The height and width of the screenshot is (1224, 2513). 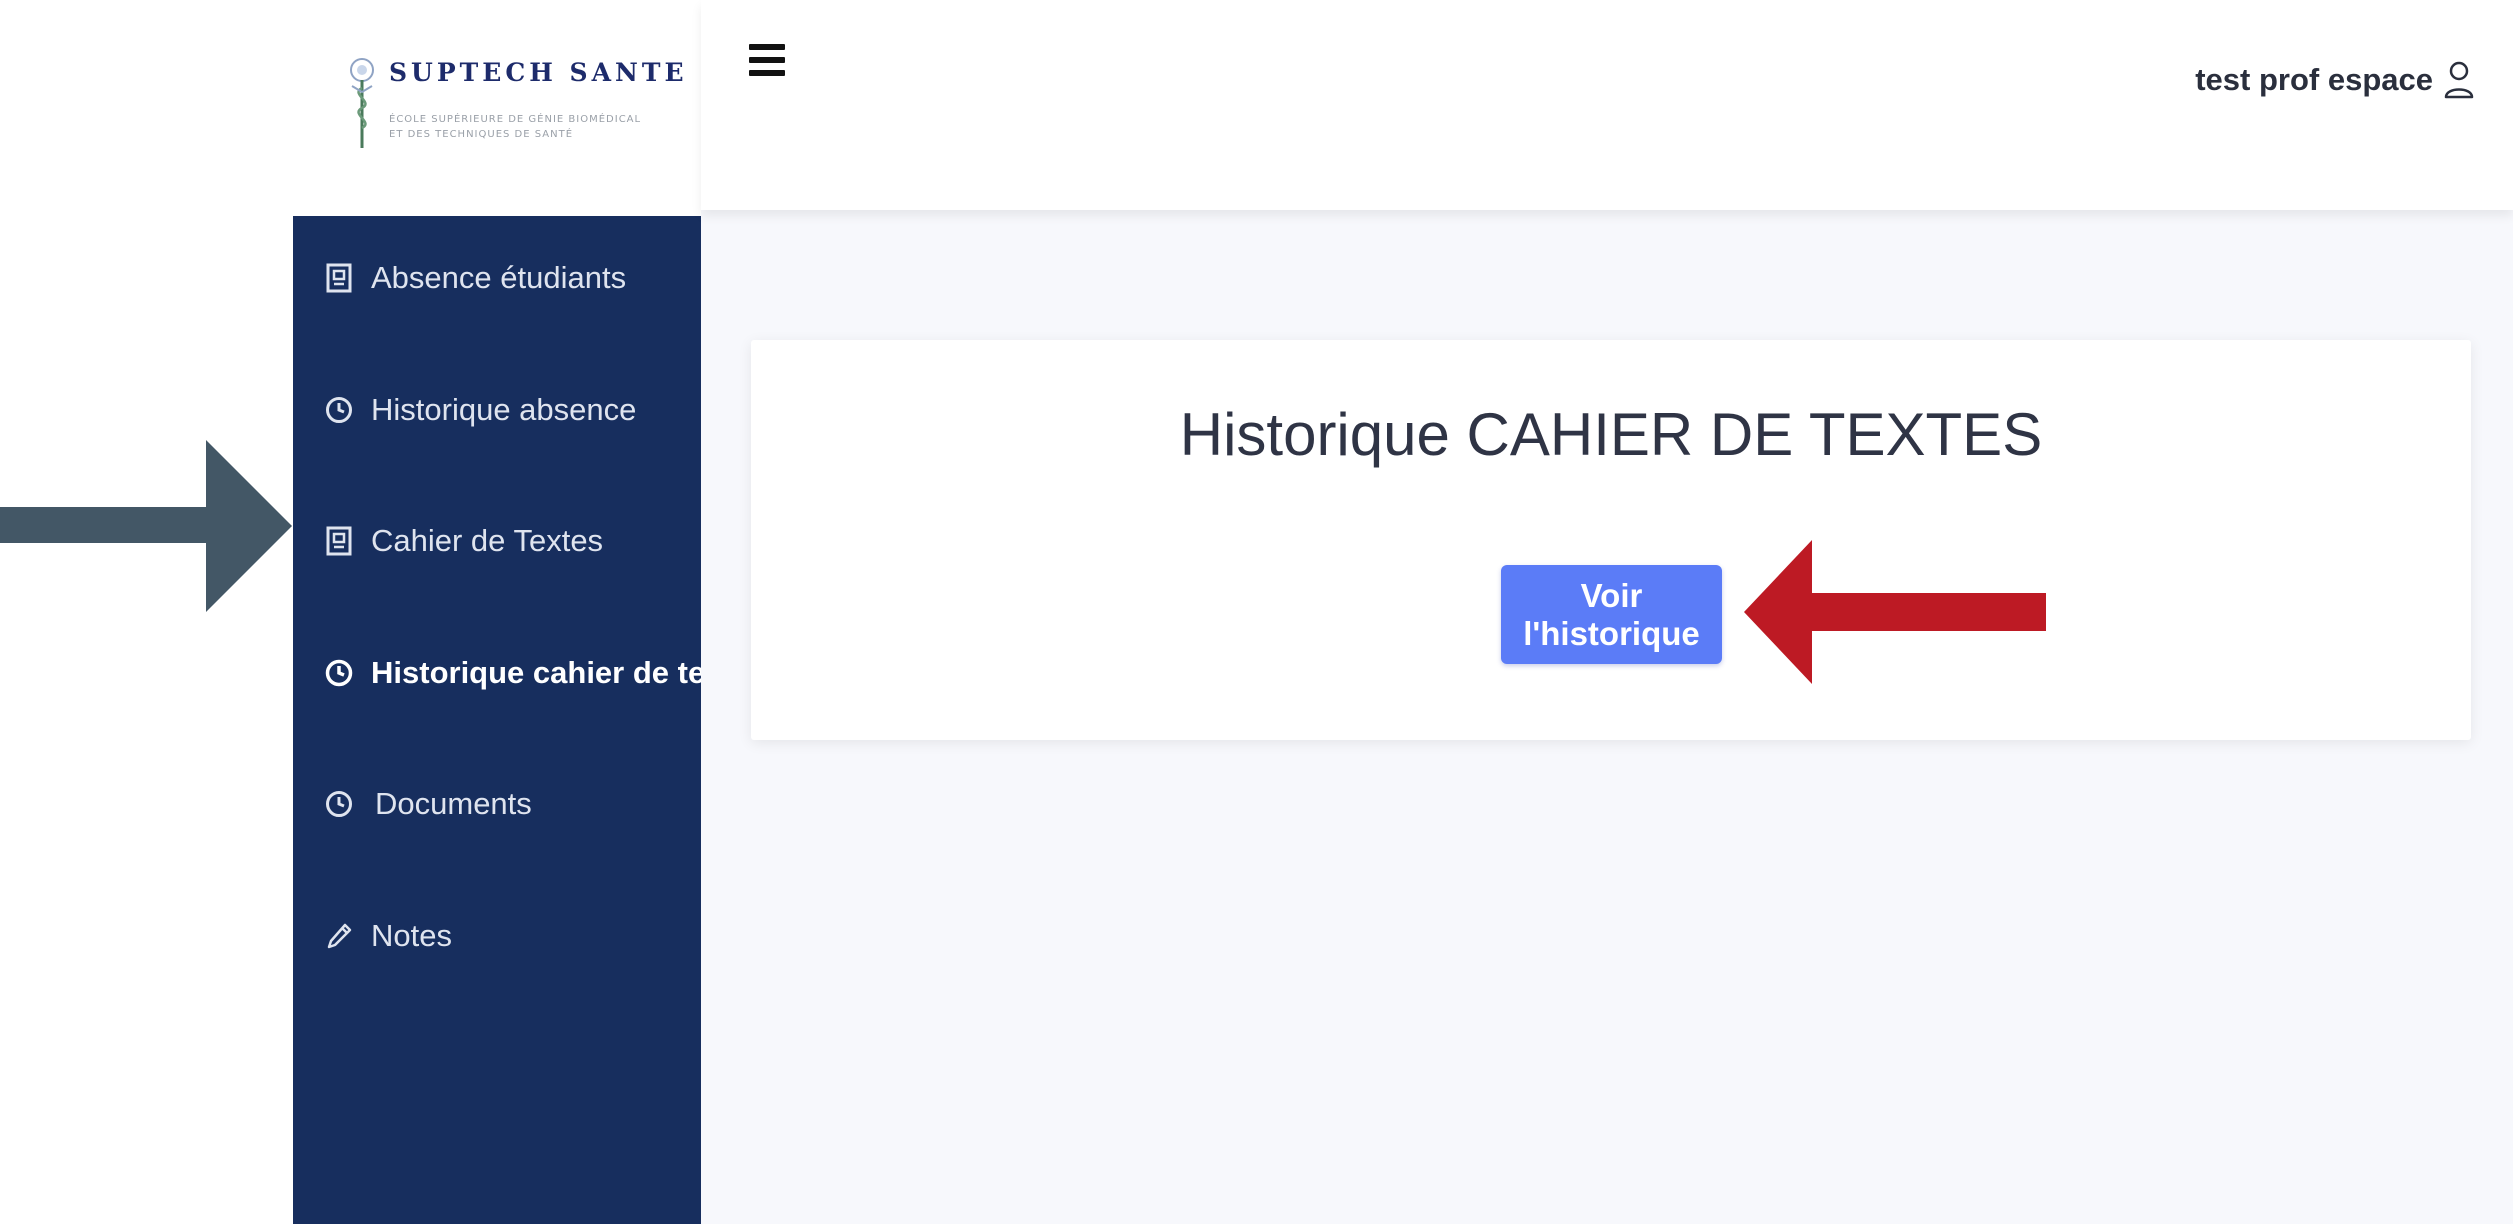 I want to click on sidebar-item-cahier-de-textes: Cahier de Textes, so click(x=464, y=541).